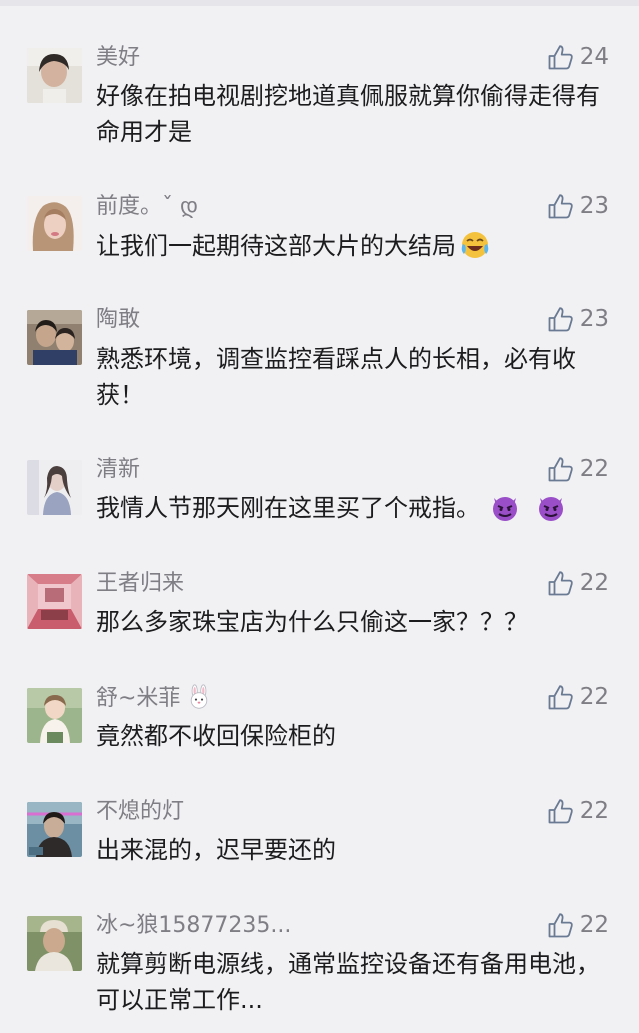 This screenshot has height=1033, width=639. Describe the element at coordinates (594, 925) in the screenshot. I see `like-count: 22` at that location.